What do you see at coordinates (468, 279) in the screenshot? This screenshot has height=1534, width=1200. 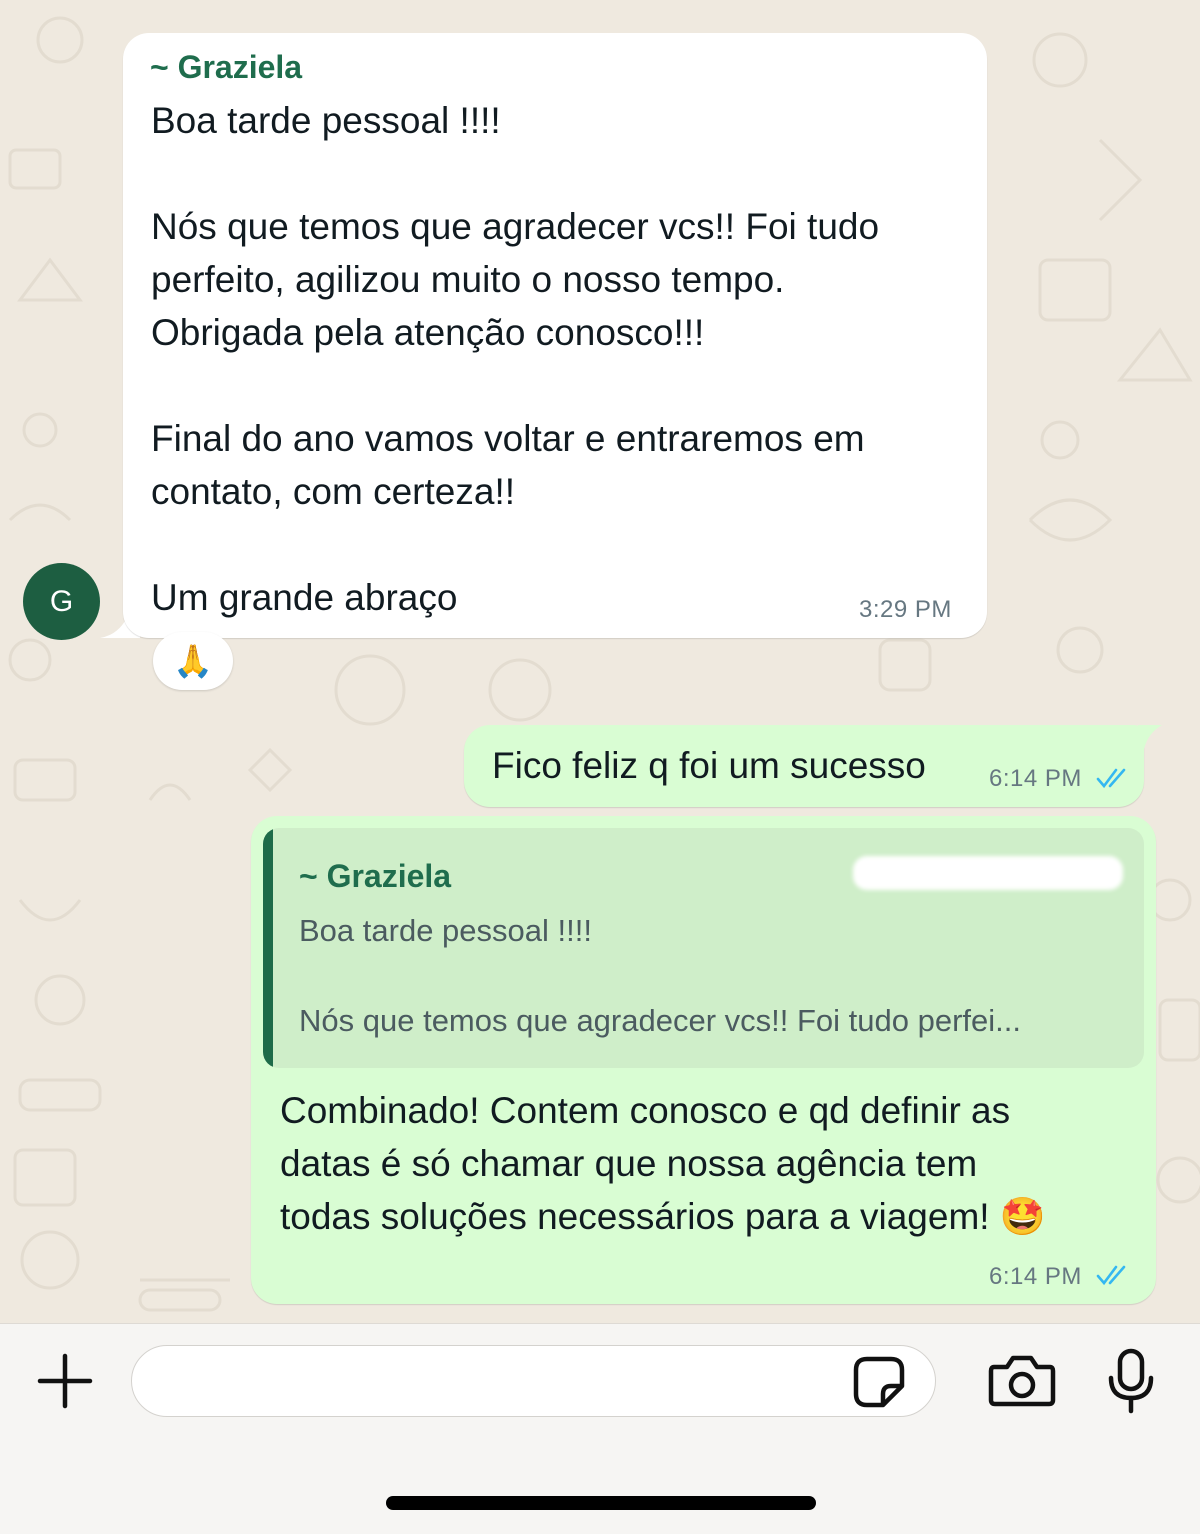 I see `message-line: perfeito, agilizou muito o nosso tempo.` at bounding box center [468, 279].